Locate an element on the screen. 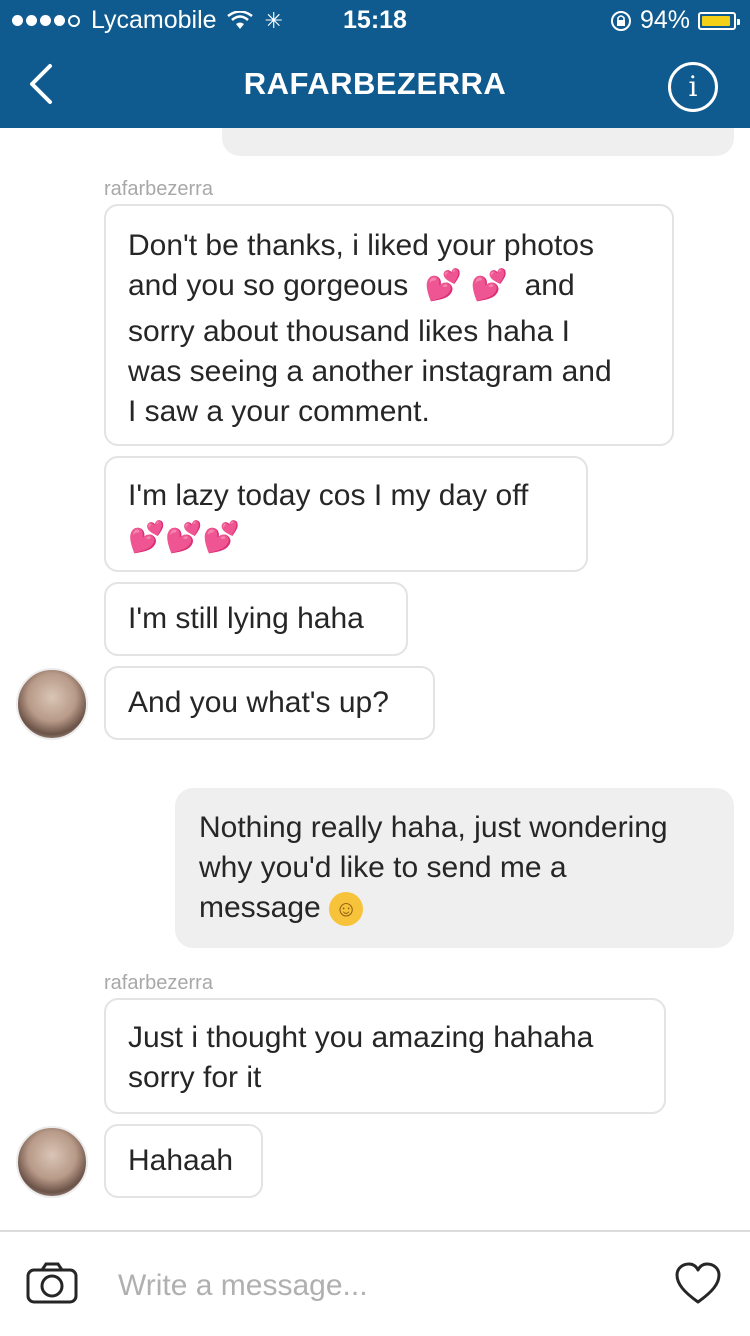  message-bubble-incoming: Hahaah is located at coordinates (183, 1161).